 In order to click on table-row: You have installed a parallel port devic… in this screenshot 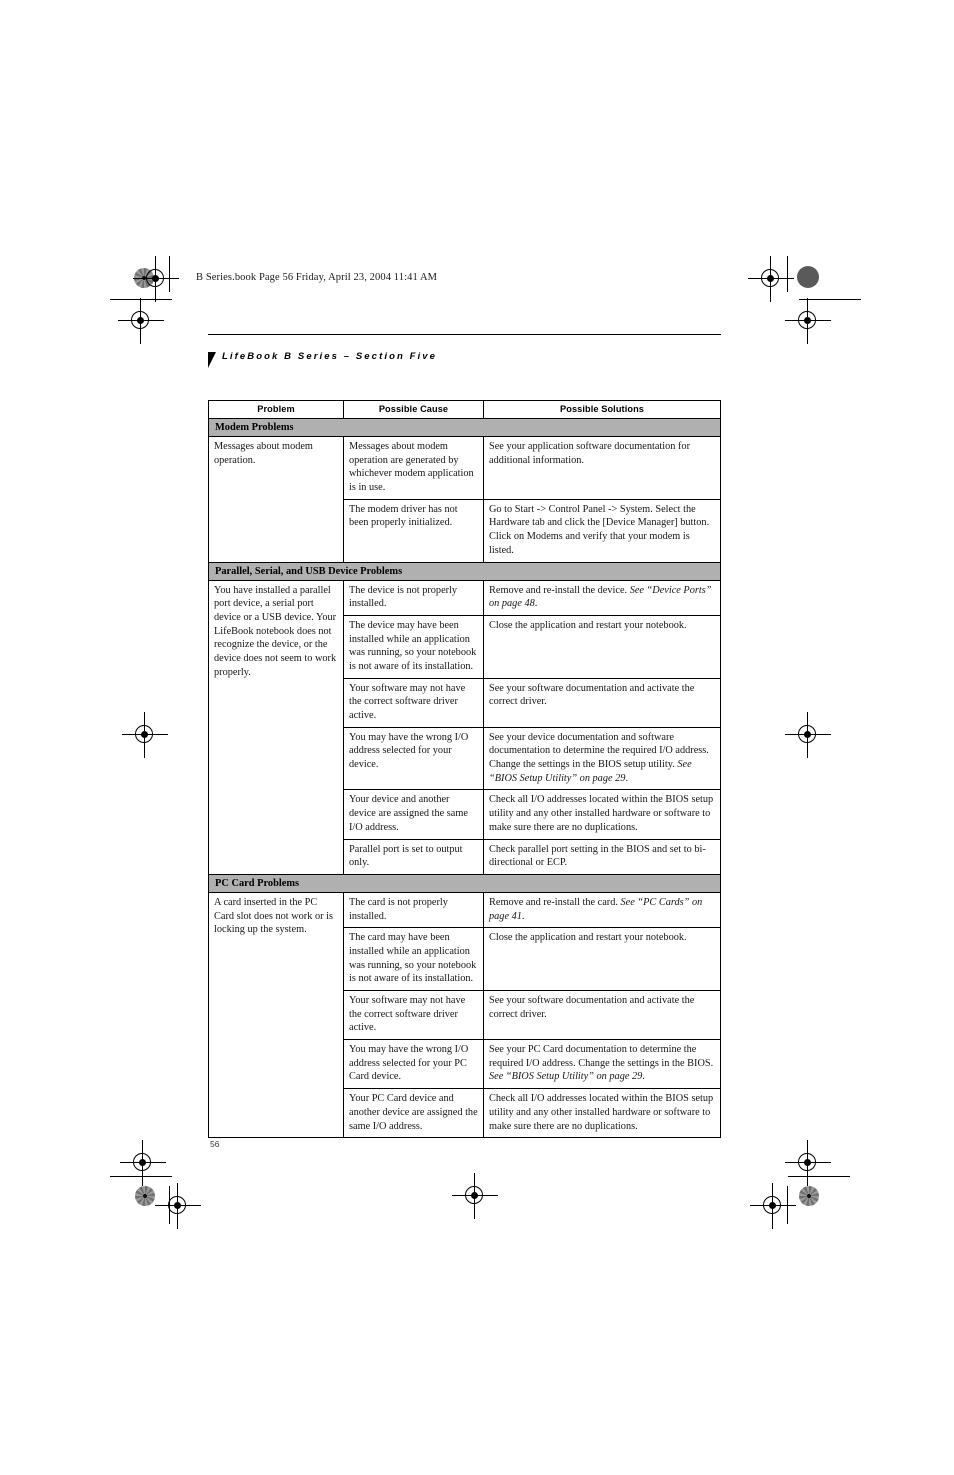, I will do `click(464, 727)`.